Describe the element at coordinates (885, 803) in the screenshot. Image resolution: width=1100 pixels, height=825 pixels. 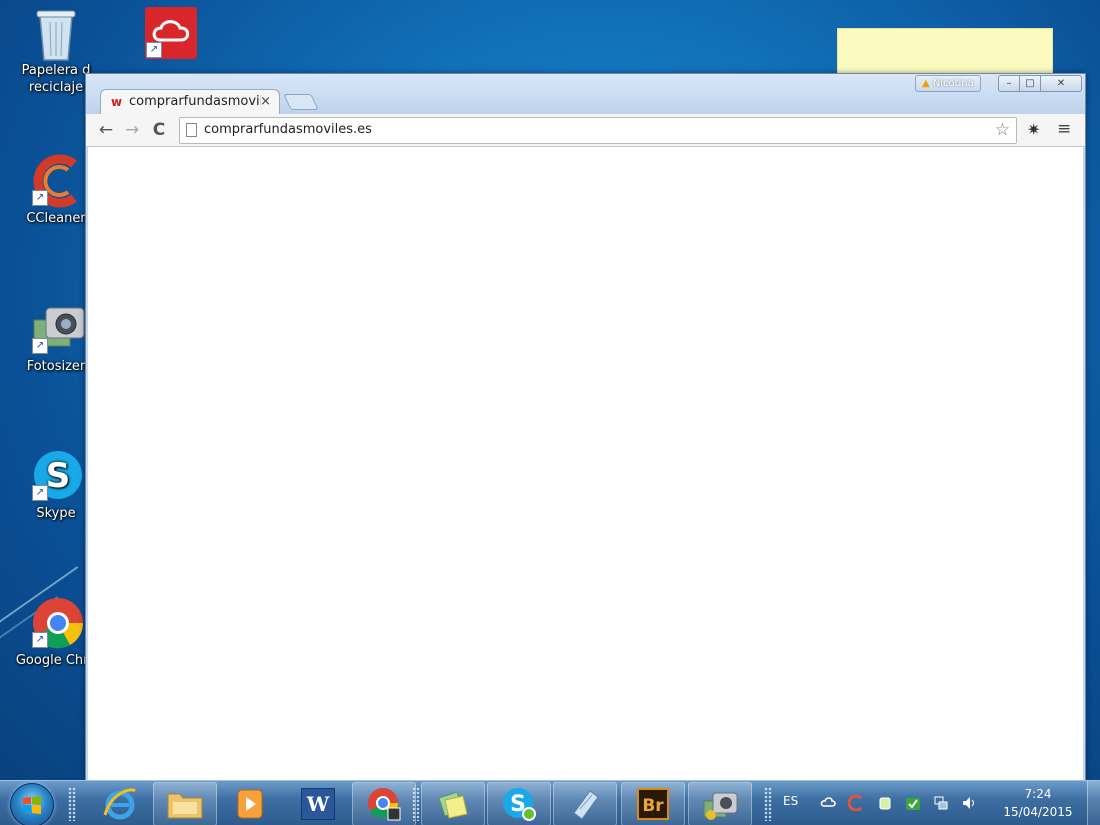
I see `usb-tray-icon` at that location.